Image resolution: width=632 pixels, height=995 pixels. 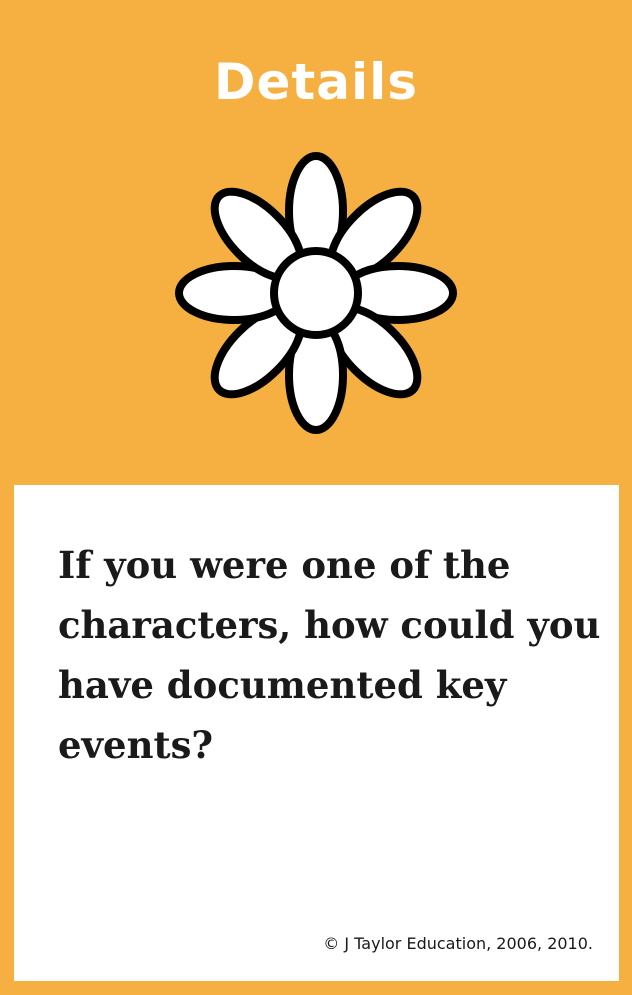 What do you see at coordinates (316, 293) in the screenshot?
I see `daisy-flower-icon` at bounding box center [316, 293].